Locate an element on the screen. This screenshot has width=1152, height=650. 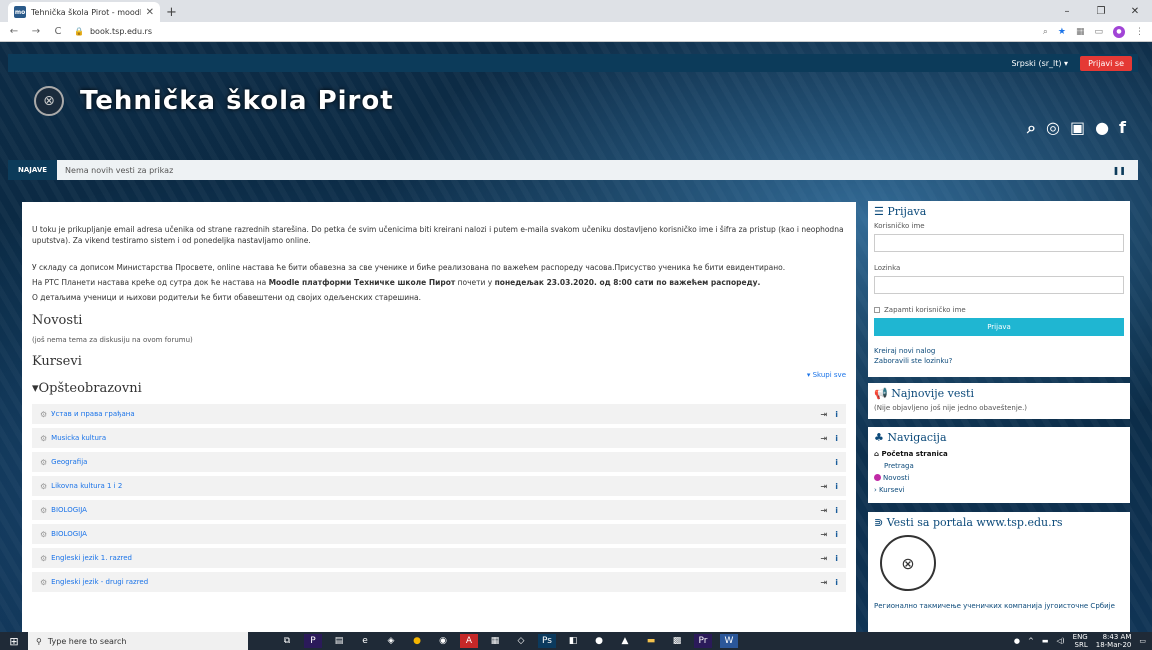
course-name: Устав и права грађана is located at coordinates (435, 414).